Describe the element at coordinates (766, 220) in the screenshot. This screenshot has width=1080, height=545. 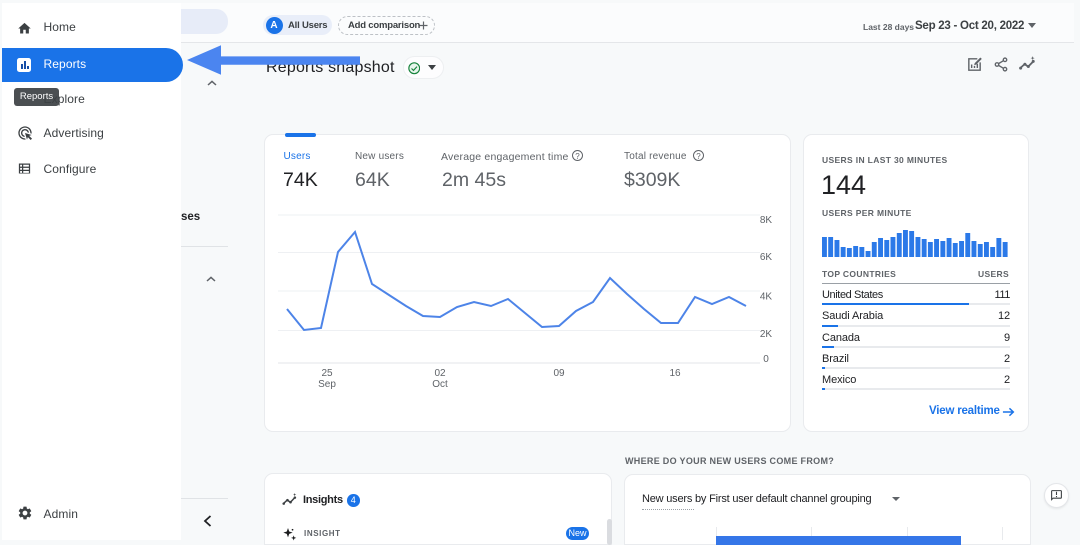
I see `svg-text: 8K` at that location.